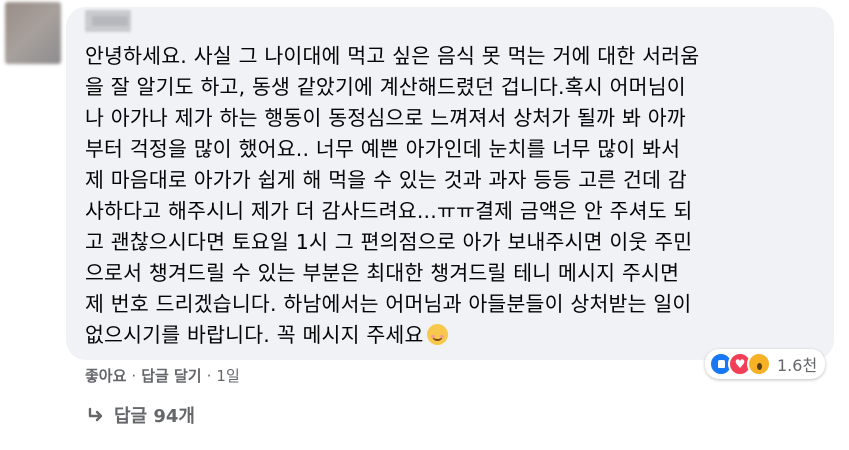  Describe the element at coordinates (383, 149) in the screenshot. I see `comment-line: 부터 걱정을 많이 했어요.. 너무 예쁜 아가인데 눈치를 너무 많이 봐서` at that location.